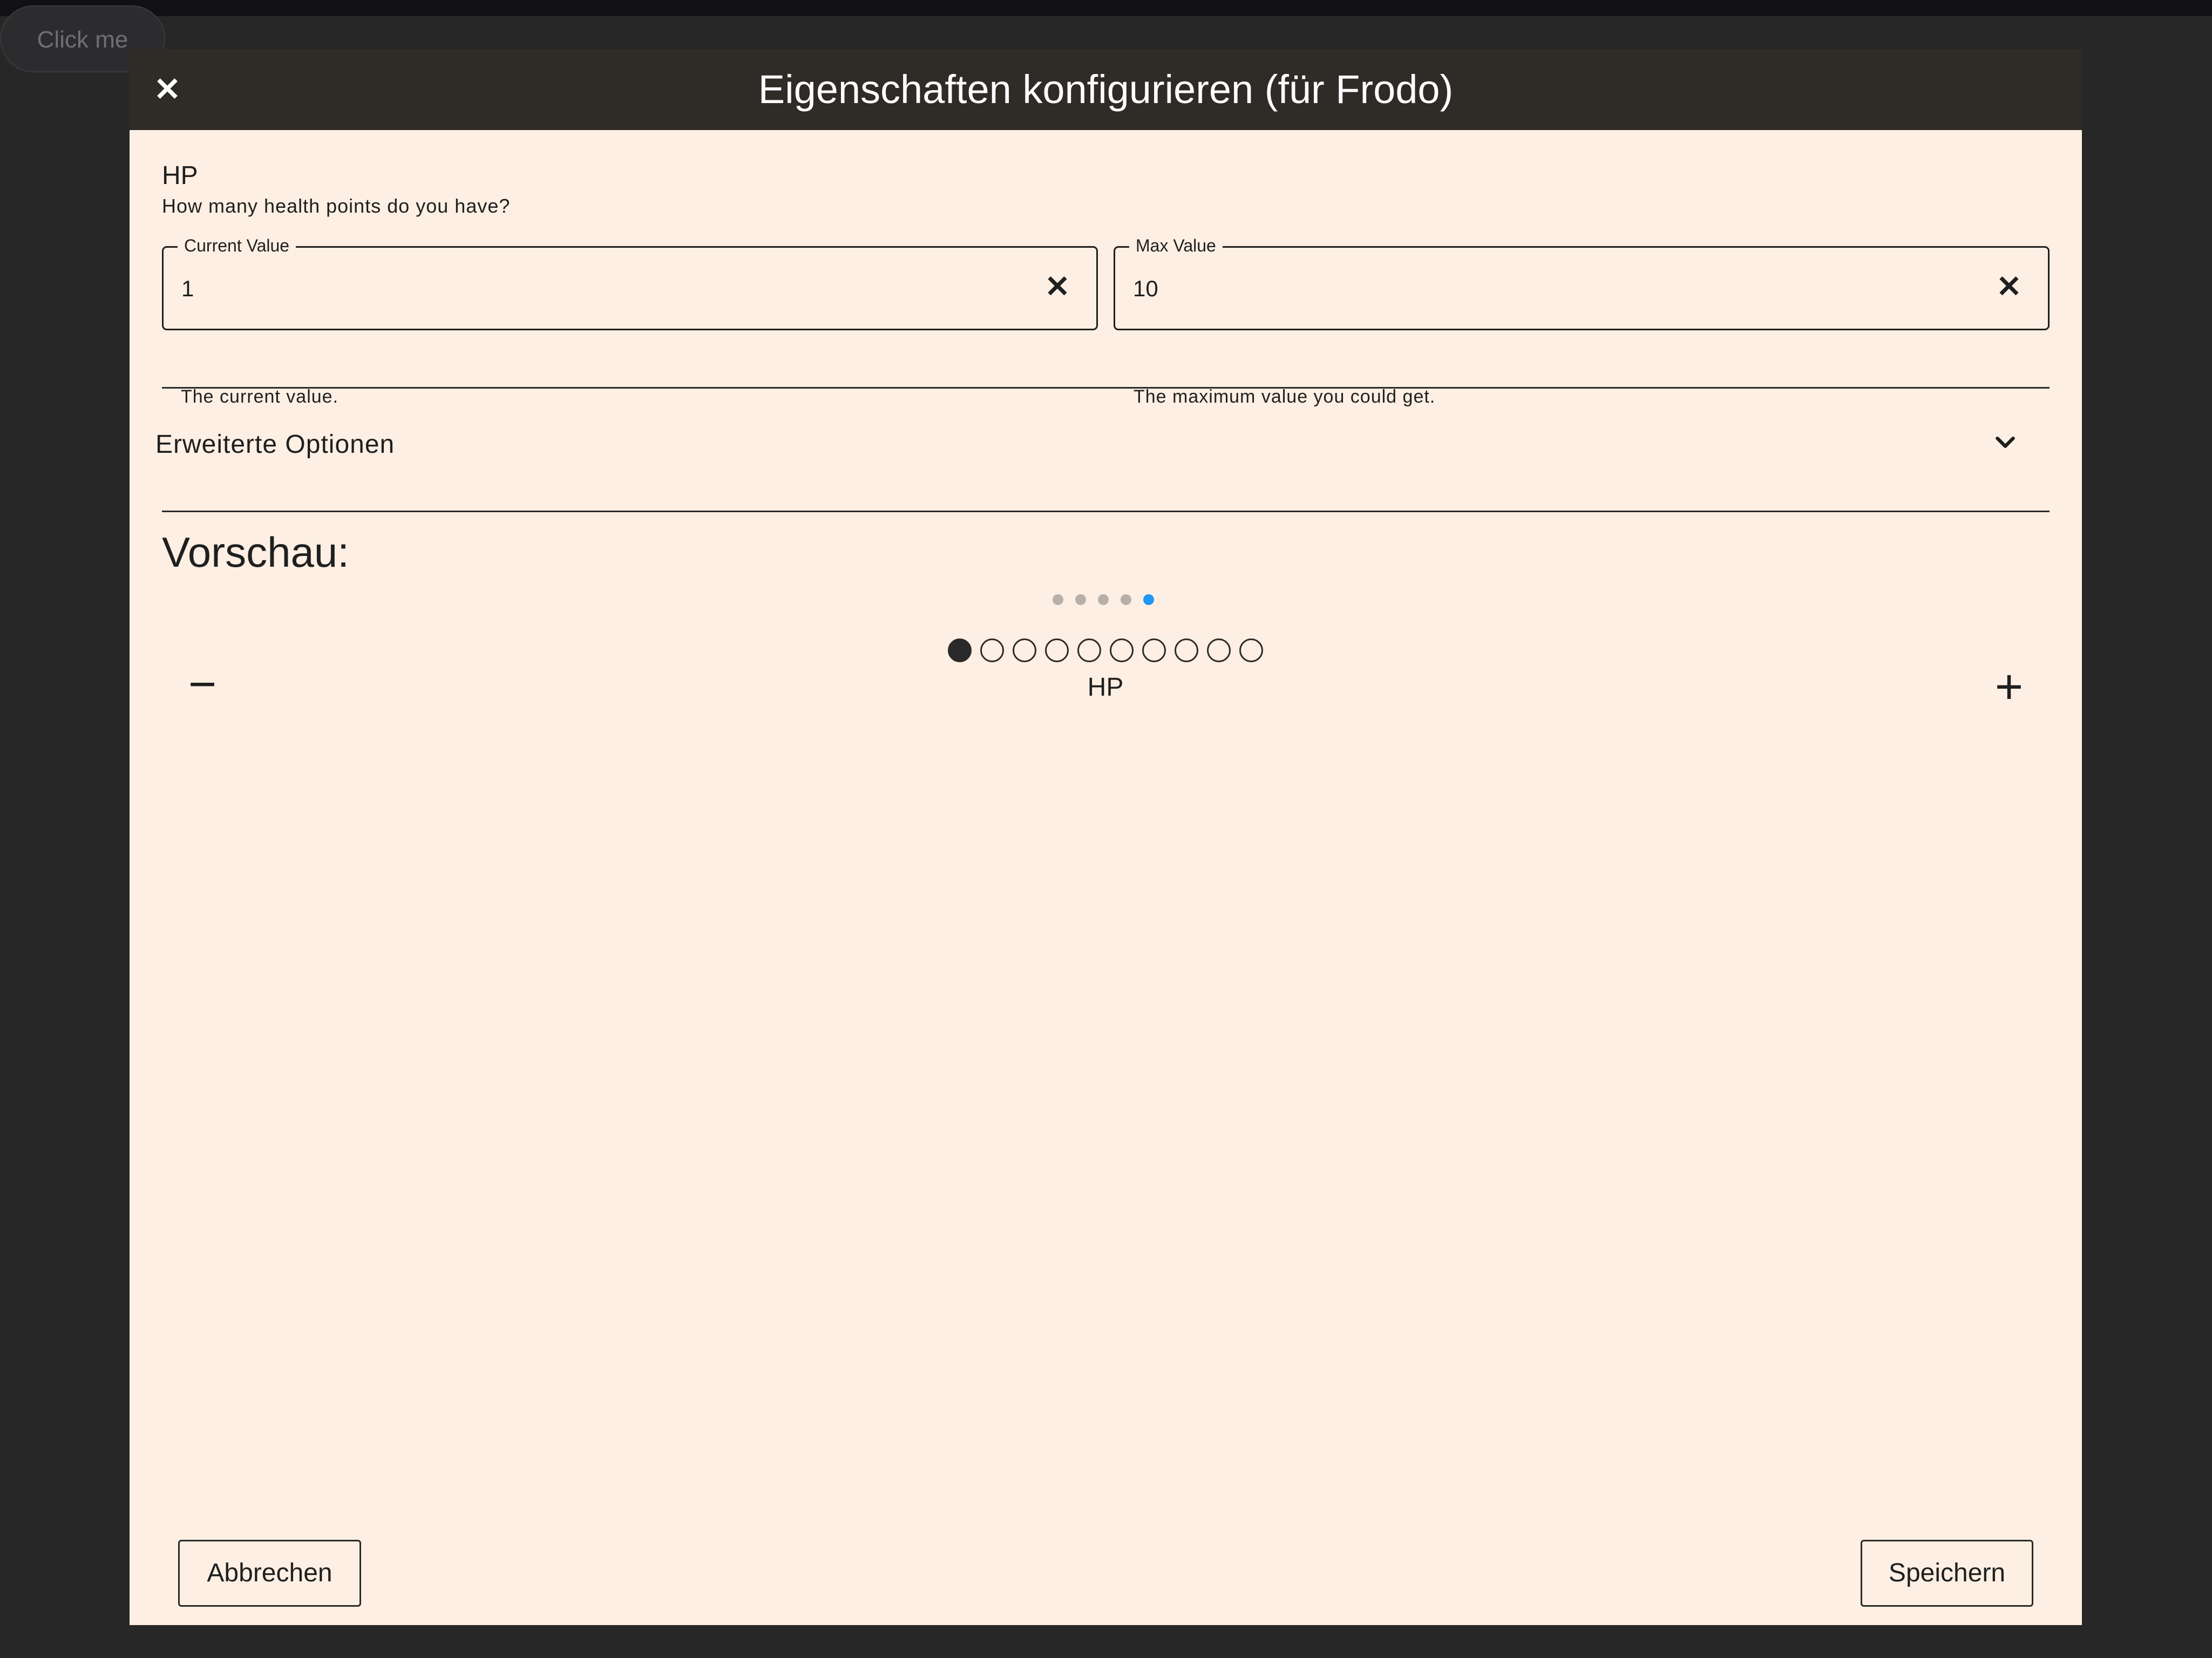 The height and width of the screenshot is (1658, 2212). I want to click on chevron-down-icon, so click(2005, 441).